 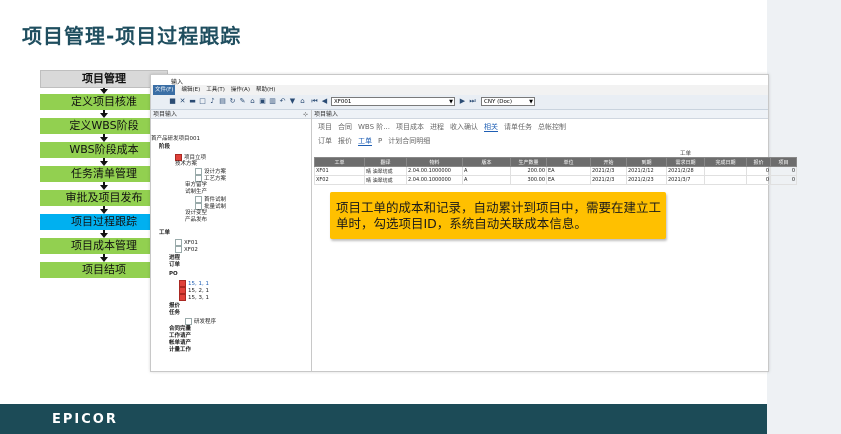 I want to click on tree-node: 任务, so click(x=174, y=313).